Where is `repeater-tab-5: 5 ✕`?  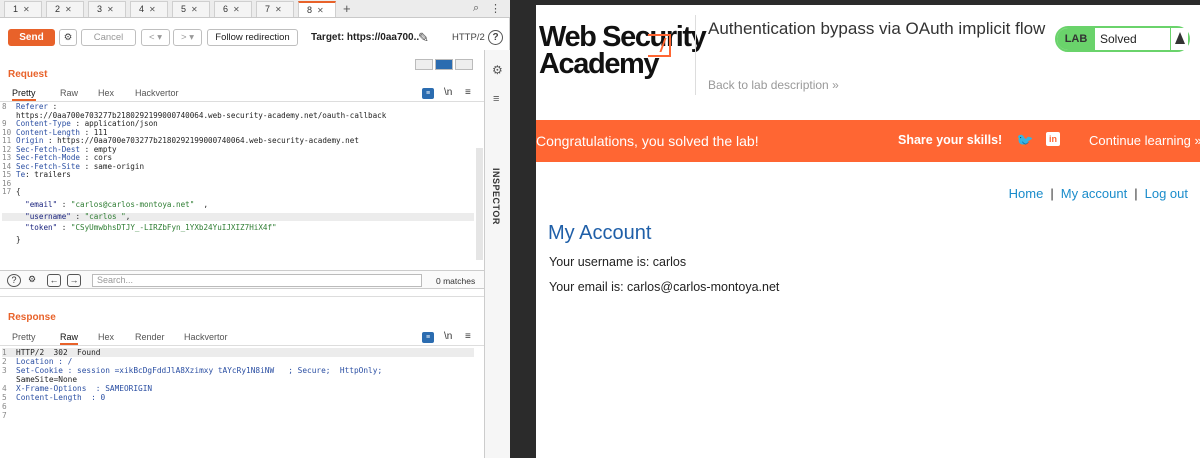 repeater-tab-5: 5 ✕ is located at coordinates (191, 9).